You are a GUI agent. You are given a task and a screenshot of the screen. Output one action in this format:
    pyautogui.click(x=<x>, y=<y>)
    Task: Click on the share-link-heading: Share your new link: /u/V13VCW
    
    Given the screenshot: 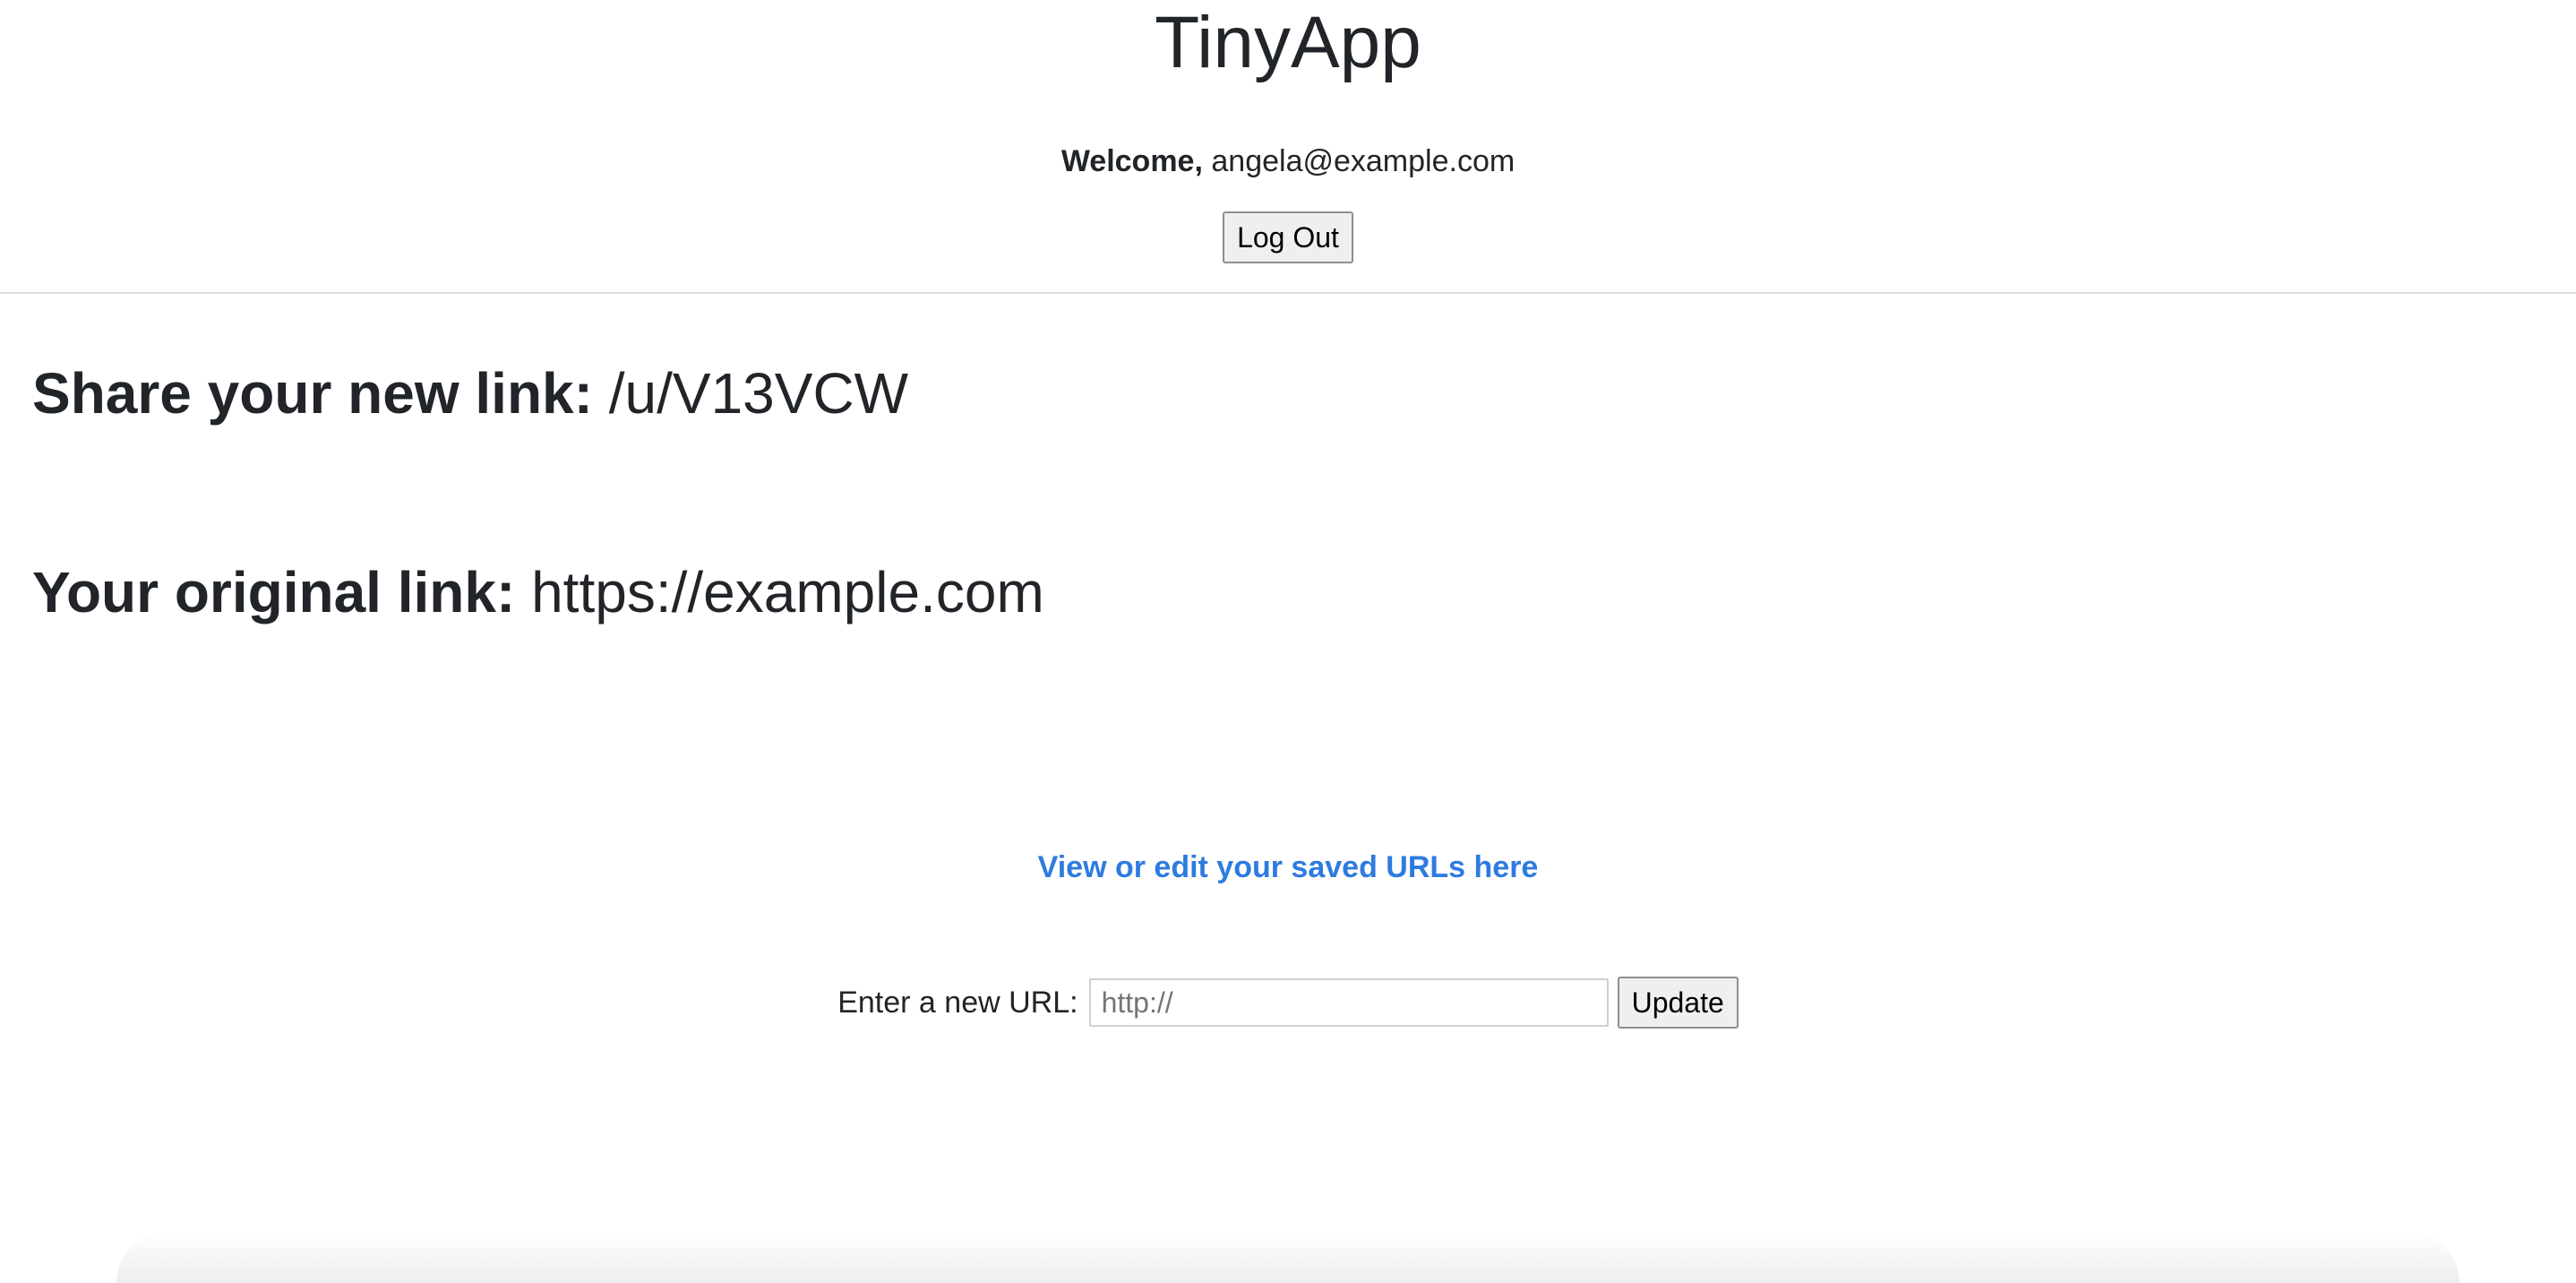 What is the action you would take?
    pyautogui.click(x=470, y=393)
    